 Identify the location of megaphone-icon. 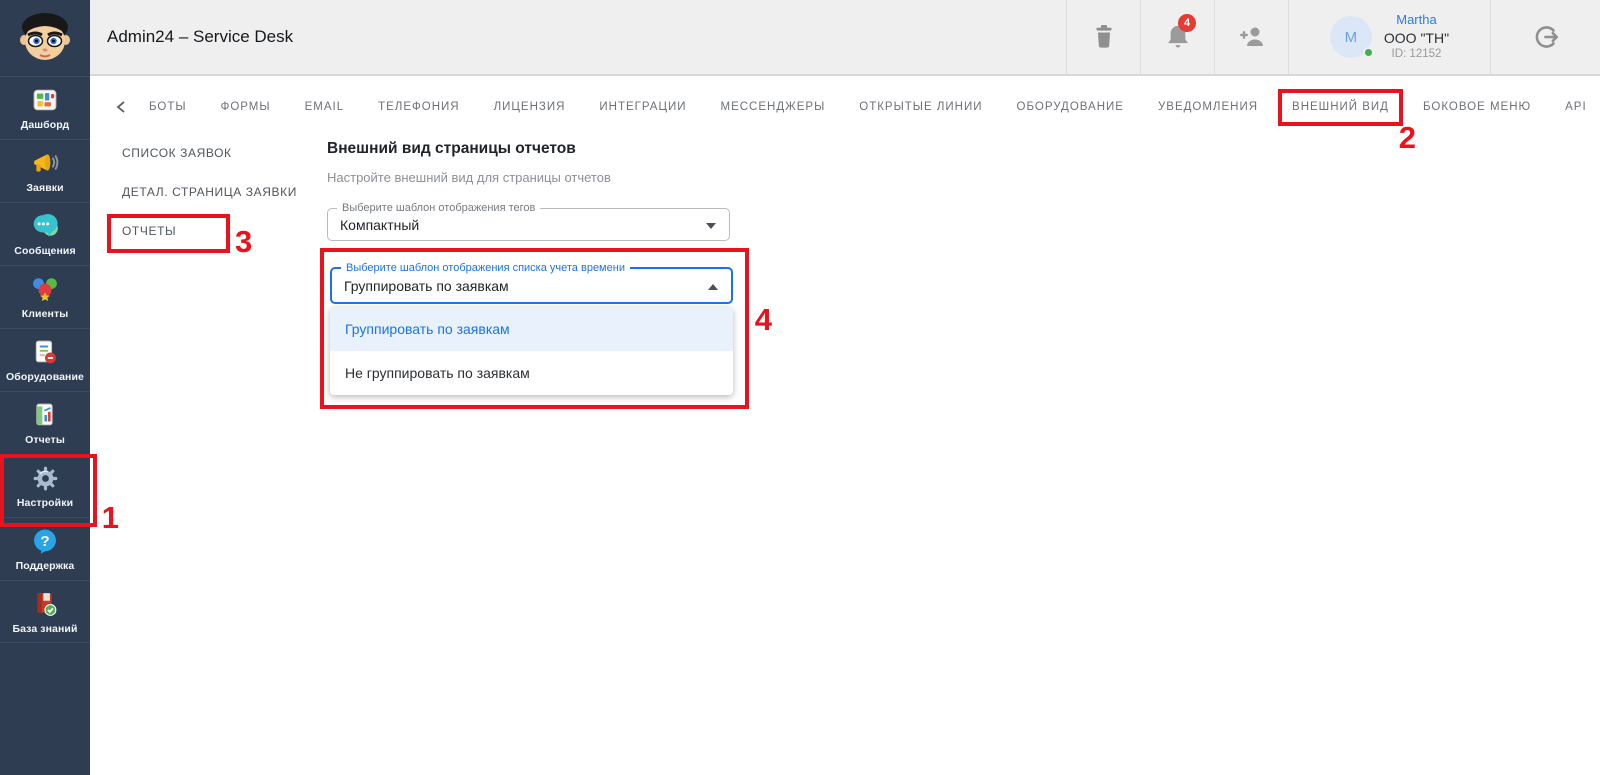
(45, 163).